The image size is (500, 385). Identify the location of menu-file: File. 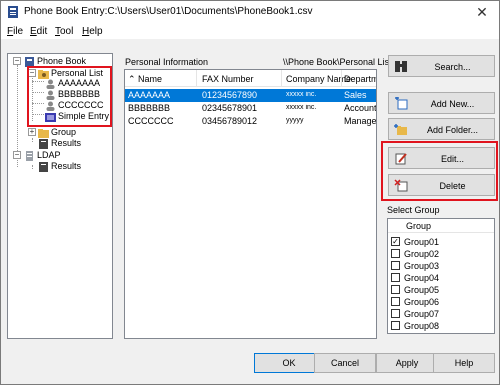
(15, 31).